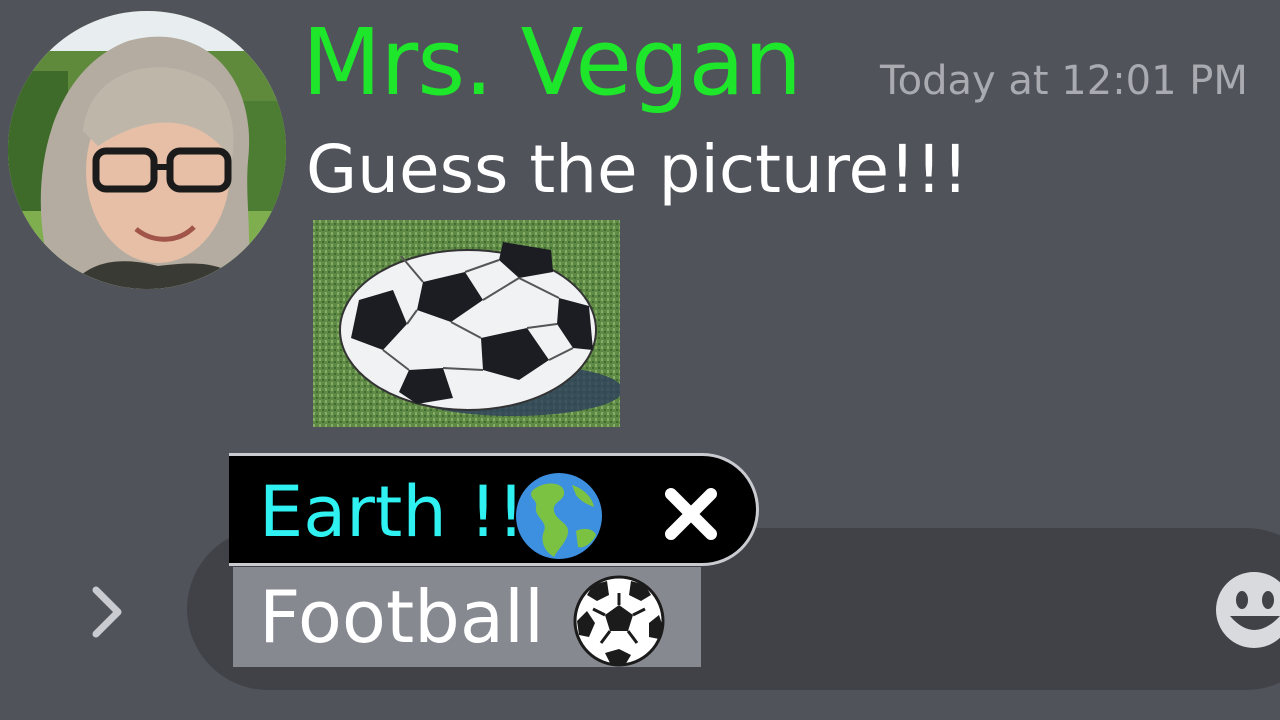 The height and width of the screenshot is (720, 1280). Describe the element at coordinates (552, 63) in the screenshot. I see `author-name: Mrs. Vegan` at that location.